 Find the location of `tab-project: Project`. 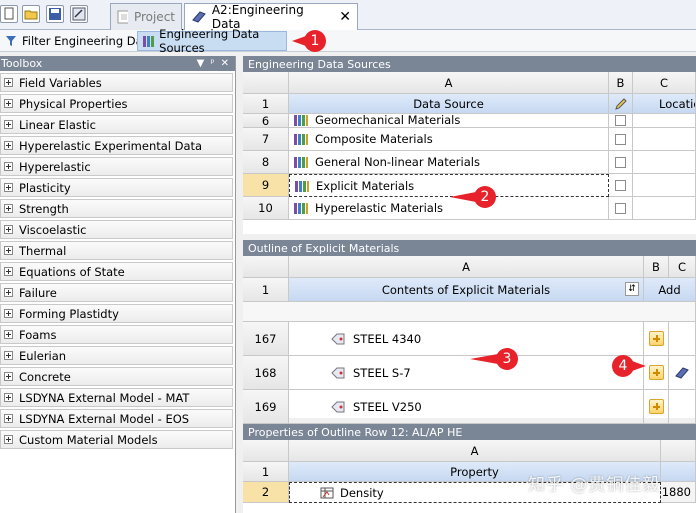

tab-project: Project is located at coordinates (146, 16).